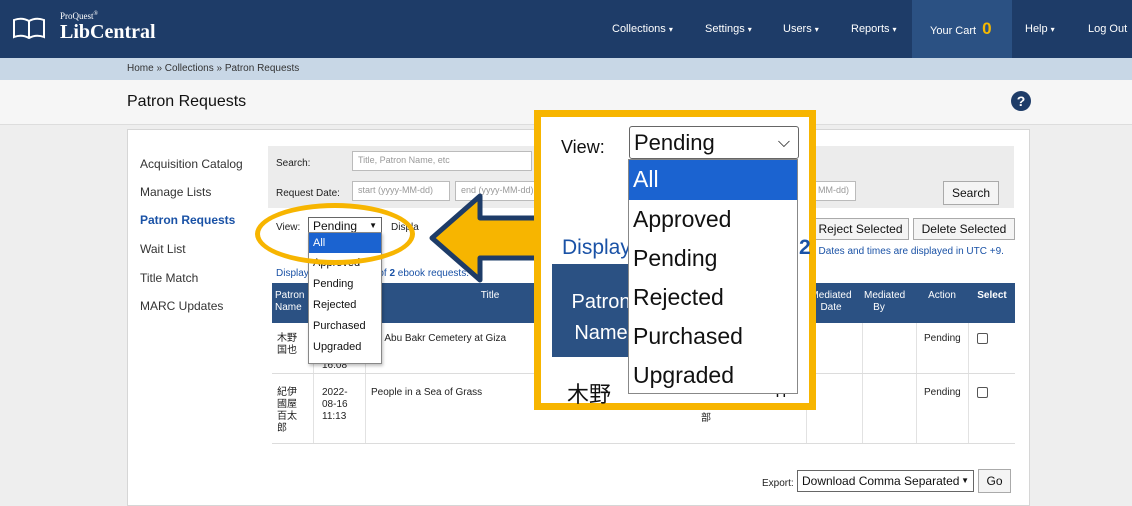 The height and width of the screenshot is (506, 1132). I want to click on cart-count-badge: 0, so click(987, 28).